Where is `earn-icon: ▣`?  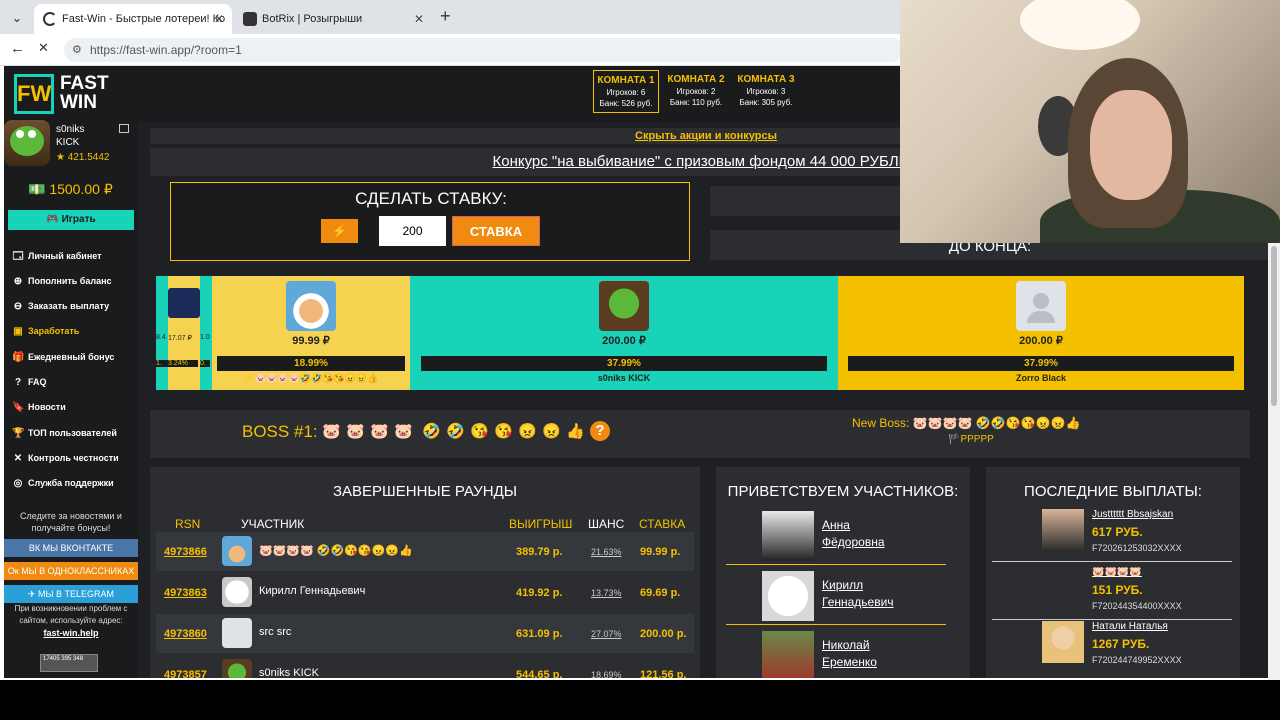
earn-icon: ▣ is located at coordinates (18, 331).